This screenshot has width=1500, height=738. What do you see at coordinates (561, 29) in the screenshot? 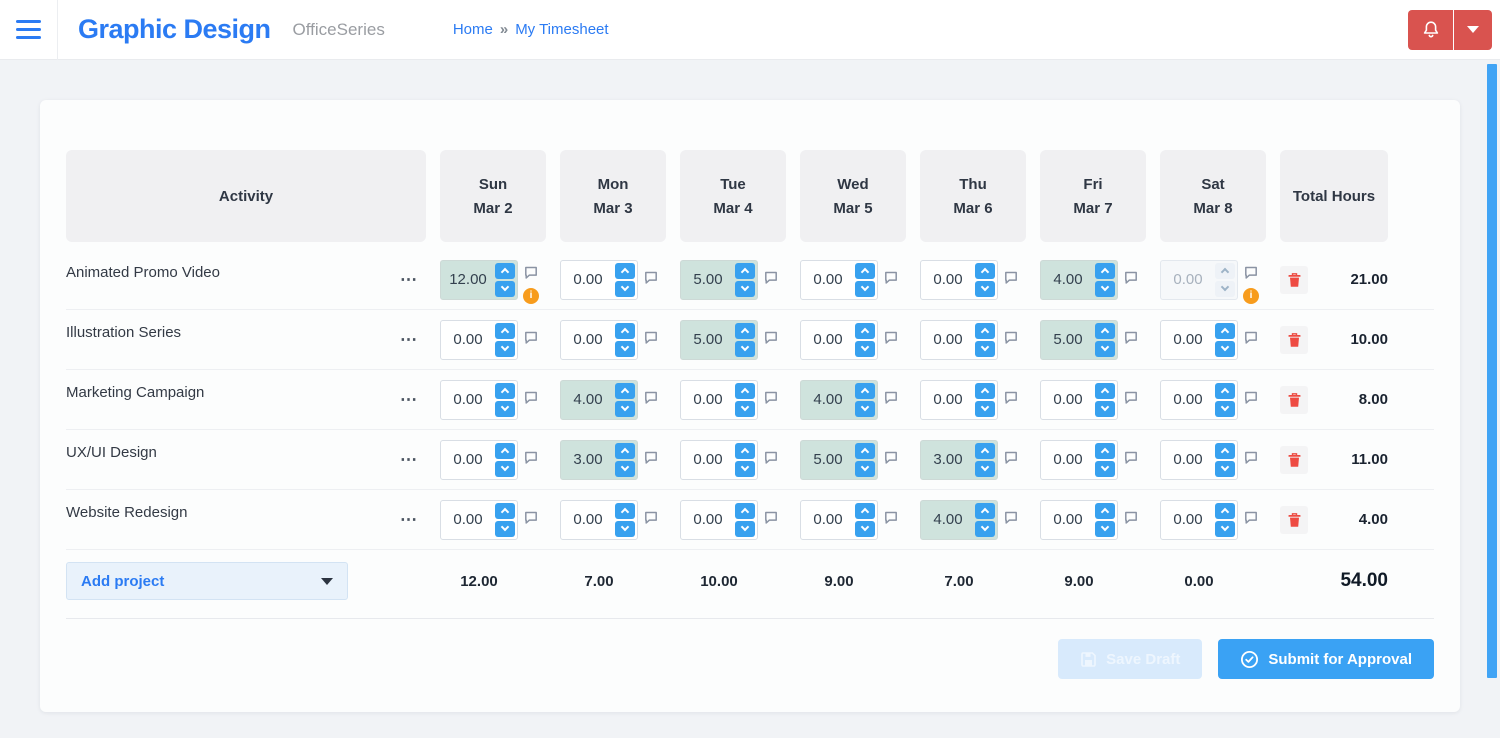
I see `breadcrumb-current-link: My Timesheet` at bounding box center [561, 29].